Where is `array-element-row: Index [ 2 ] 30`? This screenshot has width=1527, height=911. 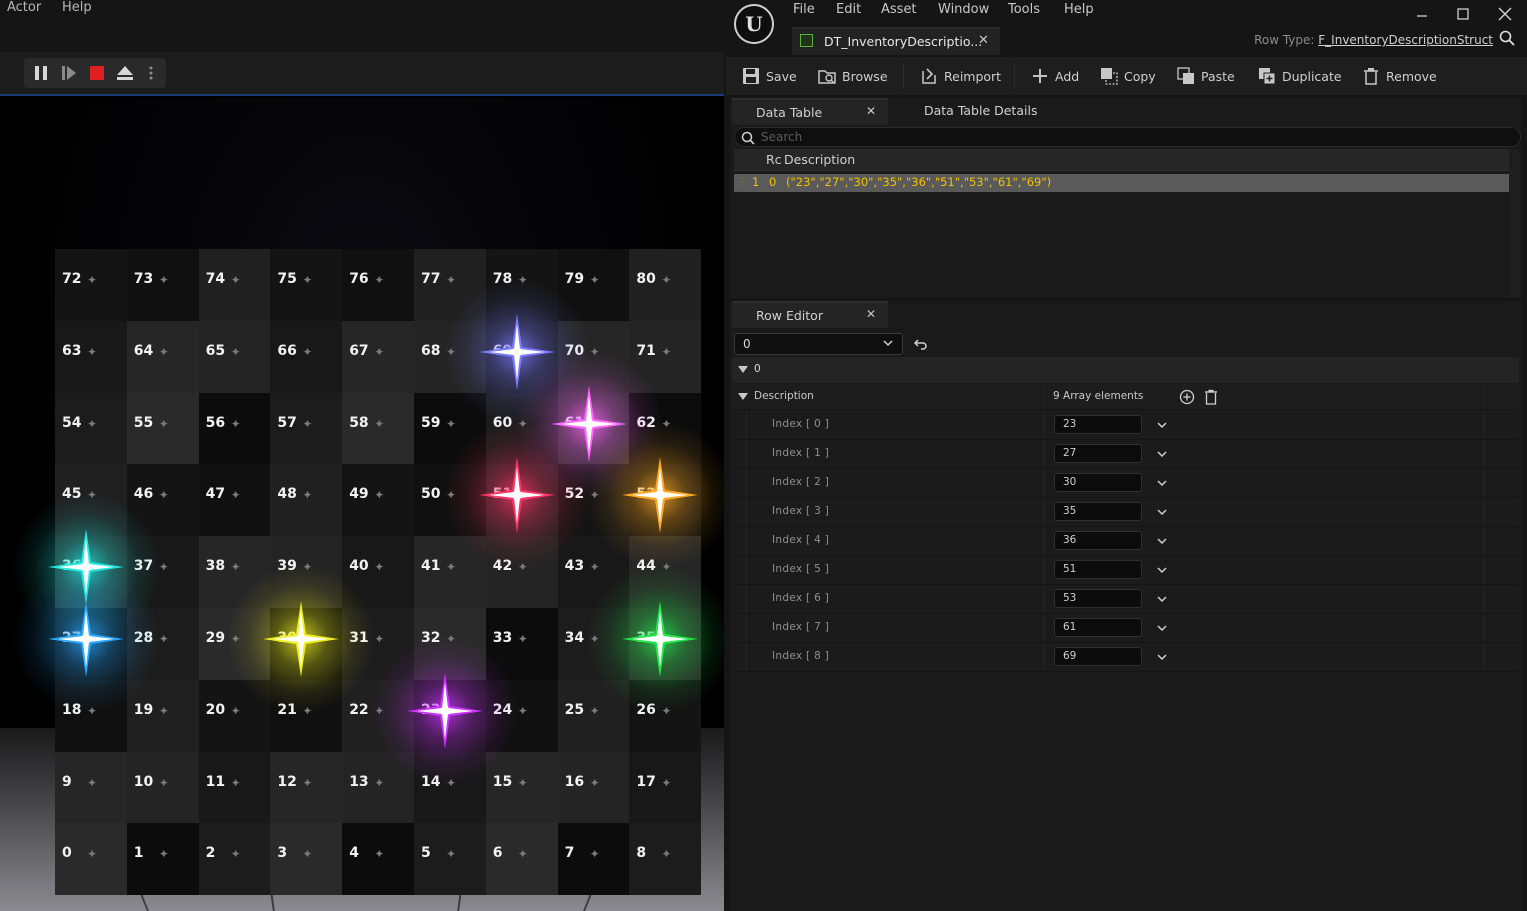
array-element-row: Index [ 2 ] 30 is located at coordinates (1125, 483).